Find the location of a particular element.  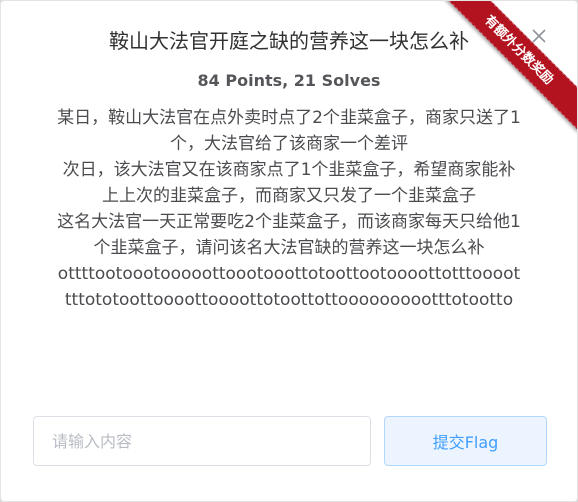

submit-flag-button: 提交Flag is located at coordinates (465, 441).